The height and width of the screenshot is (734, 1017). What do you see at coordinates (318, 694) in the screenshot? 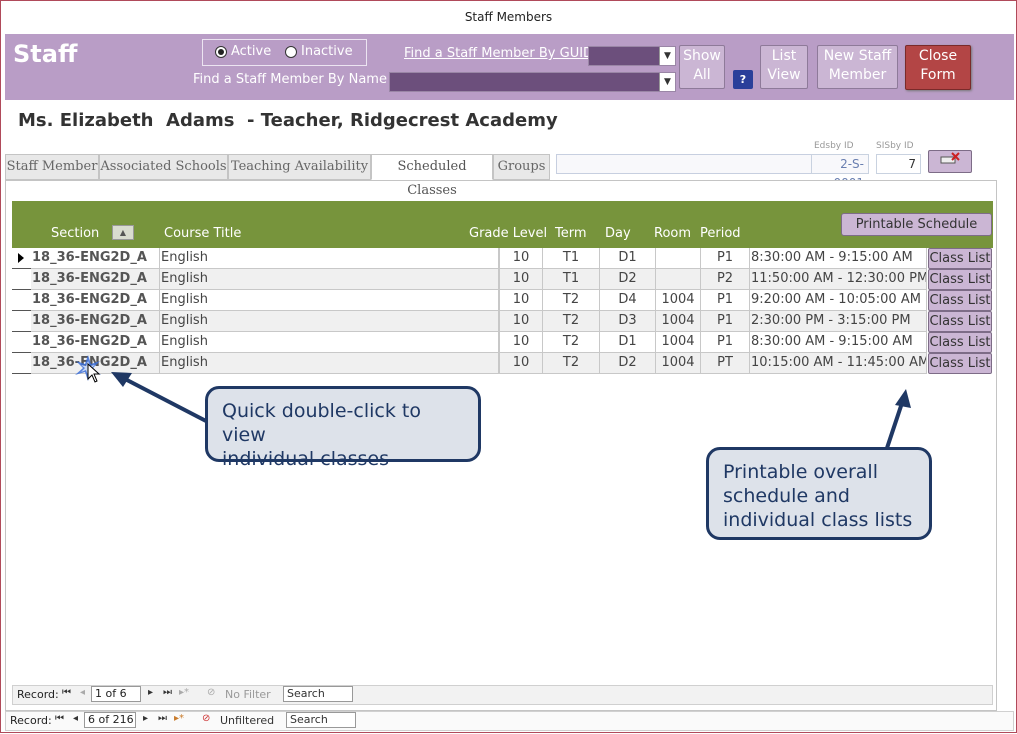
I see `subform-search-input: Search` at bounding box center [318, 694].